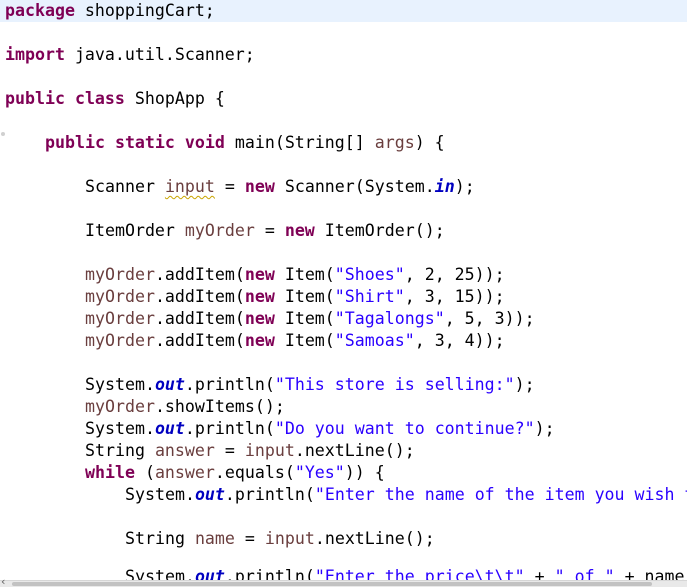  I want to click on type-itemorder: ItemOrder, so click(135, 230).